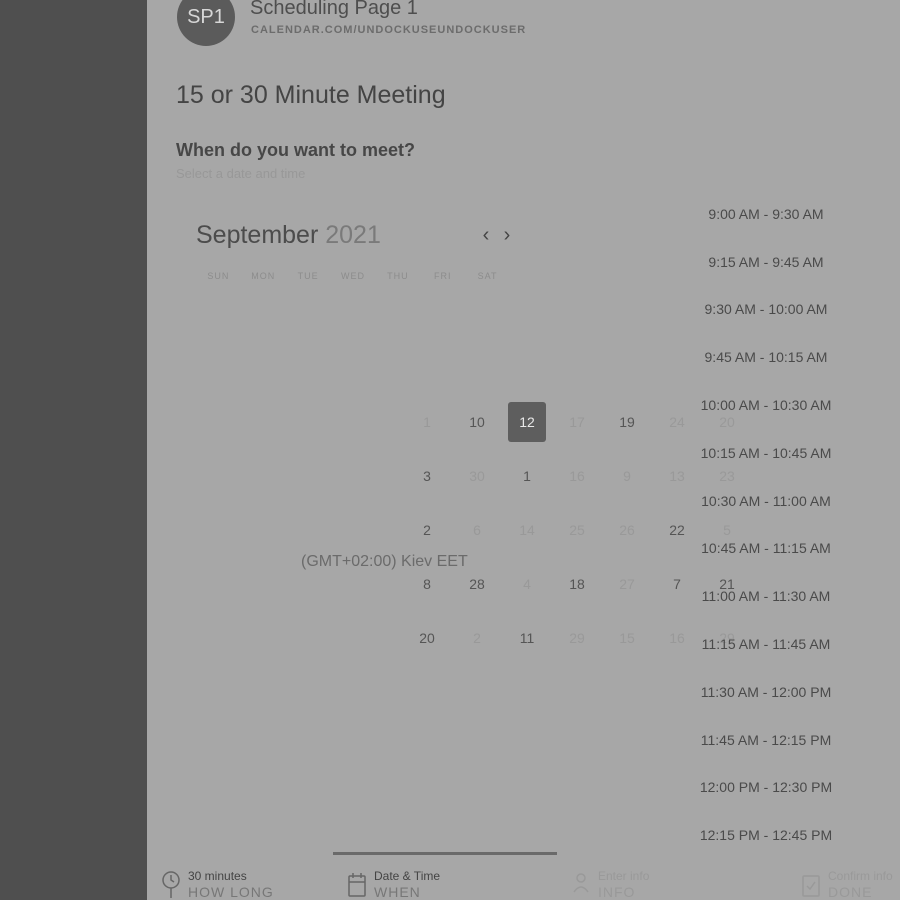 This screenshot has width=900, height=900. I want to click on weekday-thu: THU, so click(398, 276).